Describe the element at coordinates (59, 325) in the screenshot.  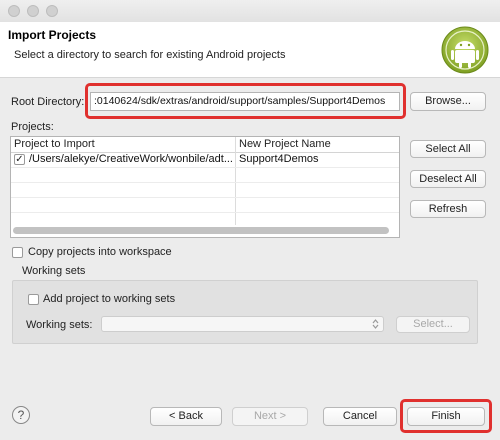
I see `working-sets-label: Working sets:` at that location.